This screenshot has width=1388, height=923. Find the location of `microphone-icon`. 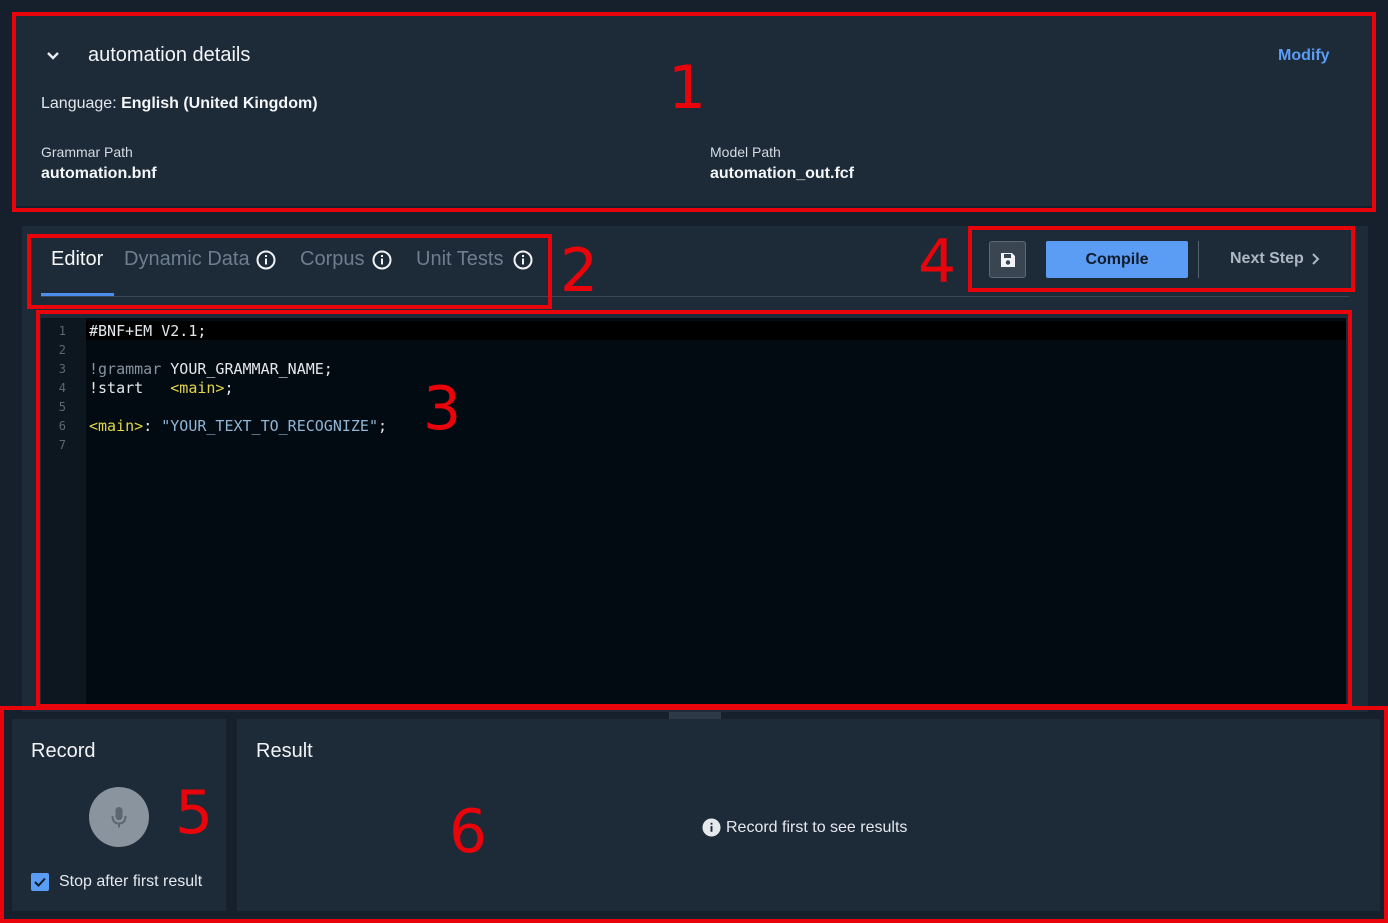

microphone-icon is located at coordinates (119, 817).